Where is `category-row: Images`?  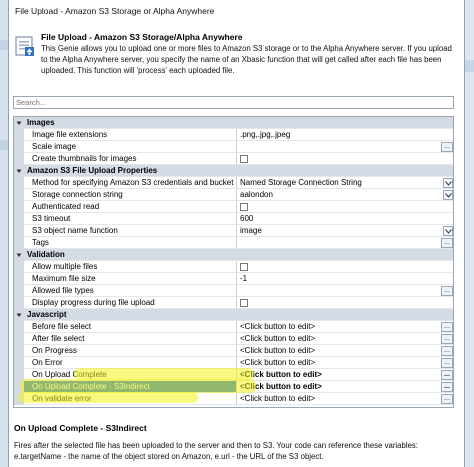
category-row: Images is located at coordinates (233, 123).